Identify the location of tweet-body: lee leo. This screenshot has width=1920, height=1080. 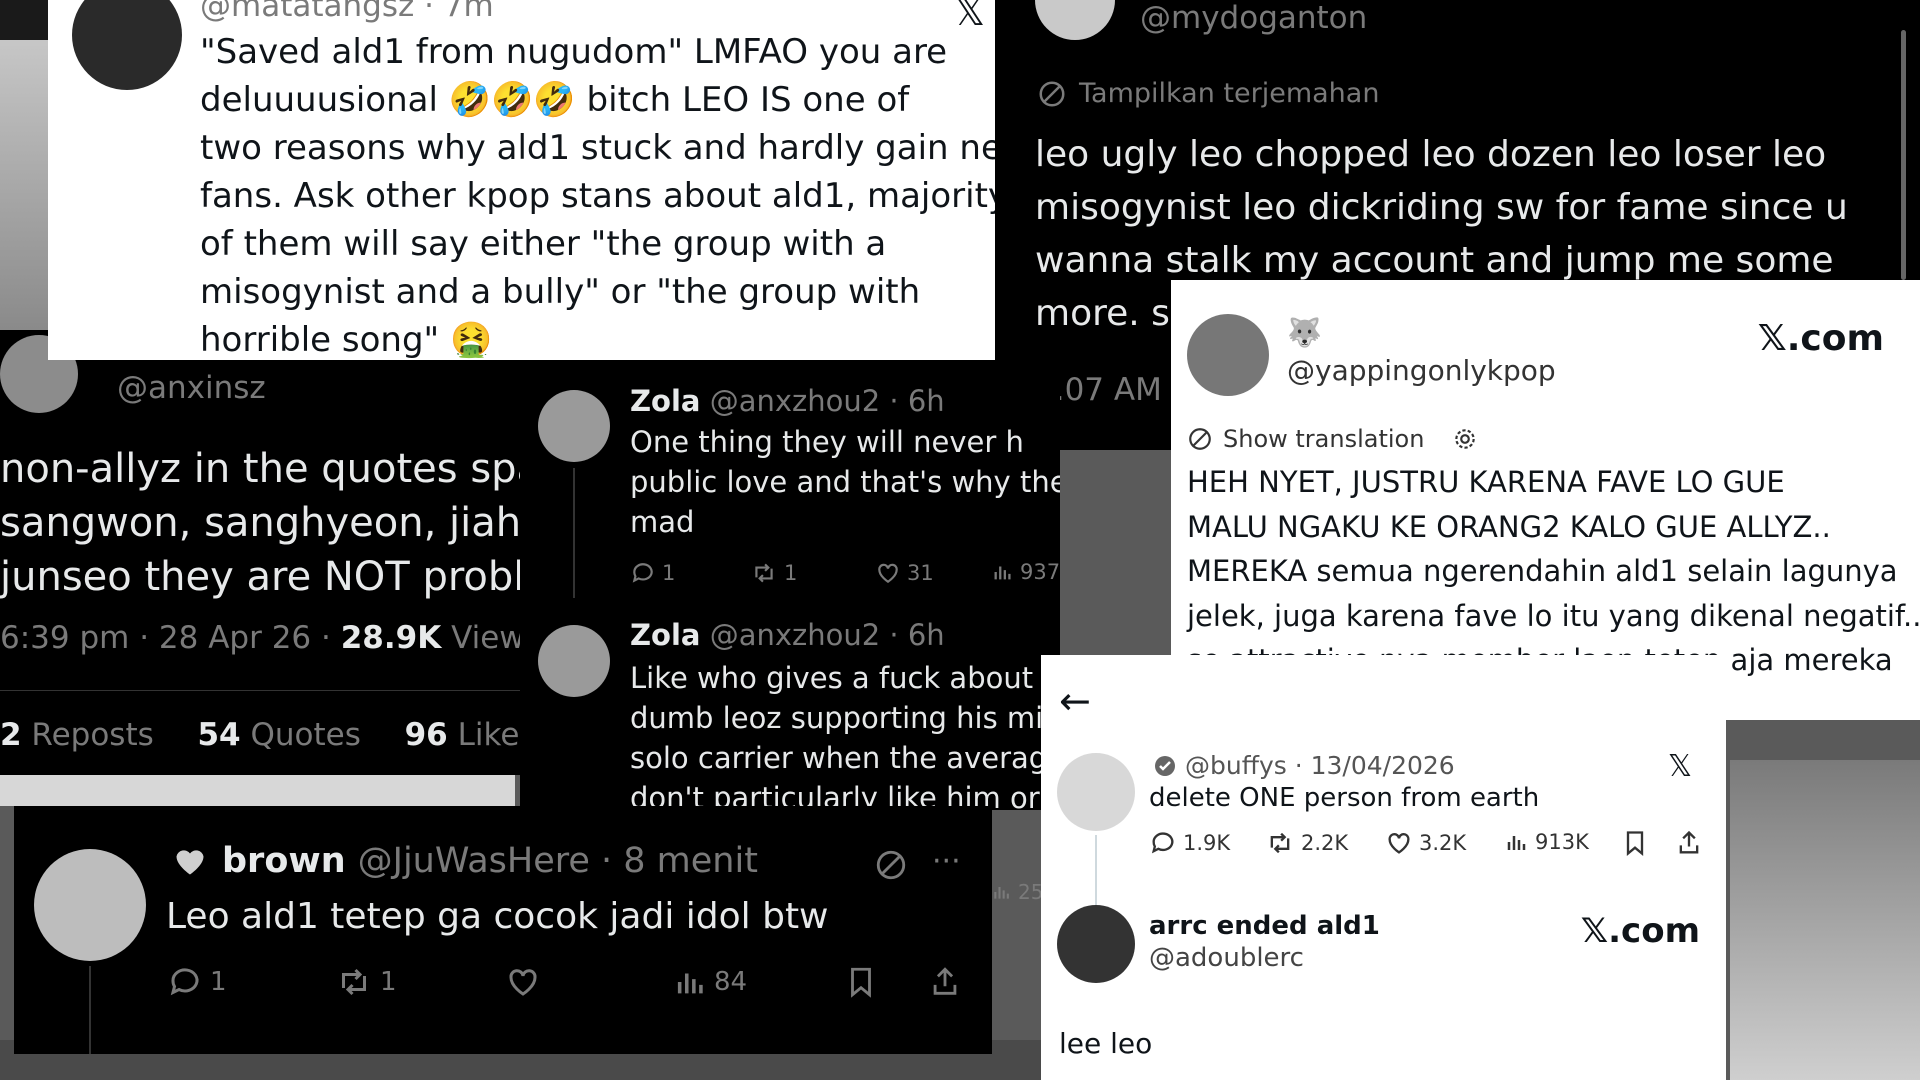
(1106, 1043).